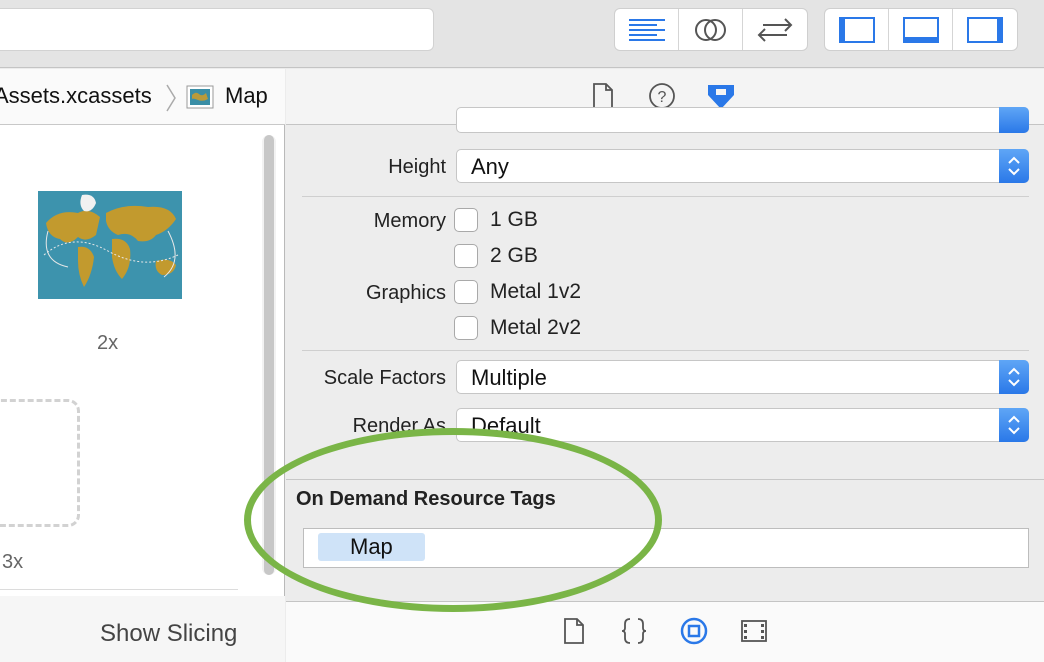 Image resolution: width=1044 pixels, height=662 pixels. What do you see at coordinates (506, 425) in the screenshot?
I see `render-as-value: Default` at bounding box center [506, 425].